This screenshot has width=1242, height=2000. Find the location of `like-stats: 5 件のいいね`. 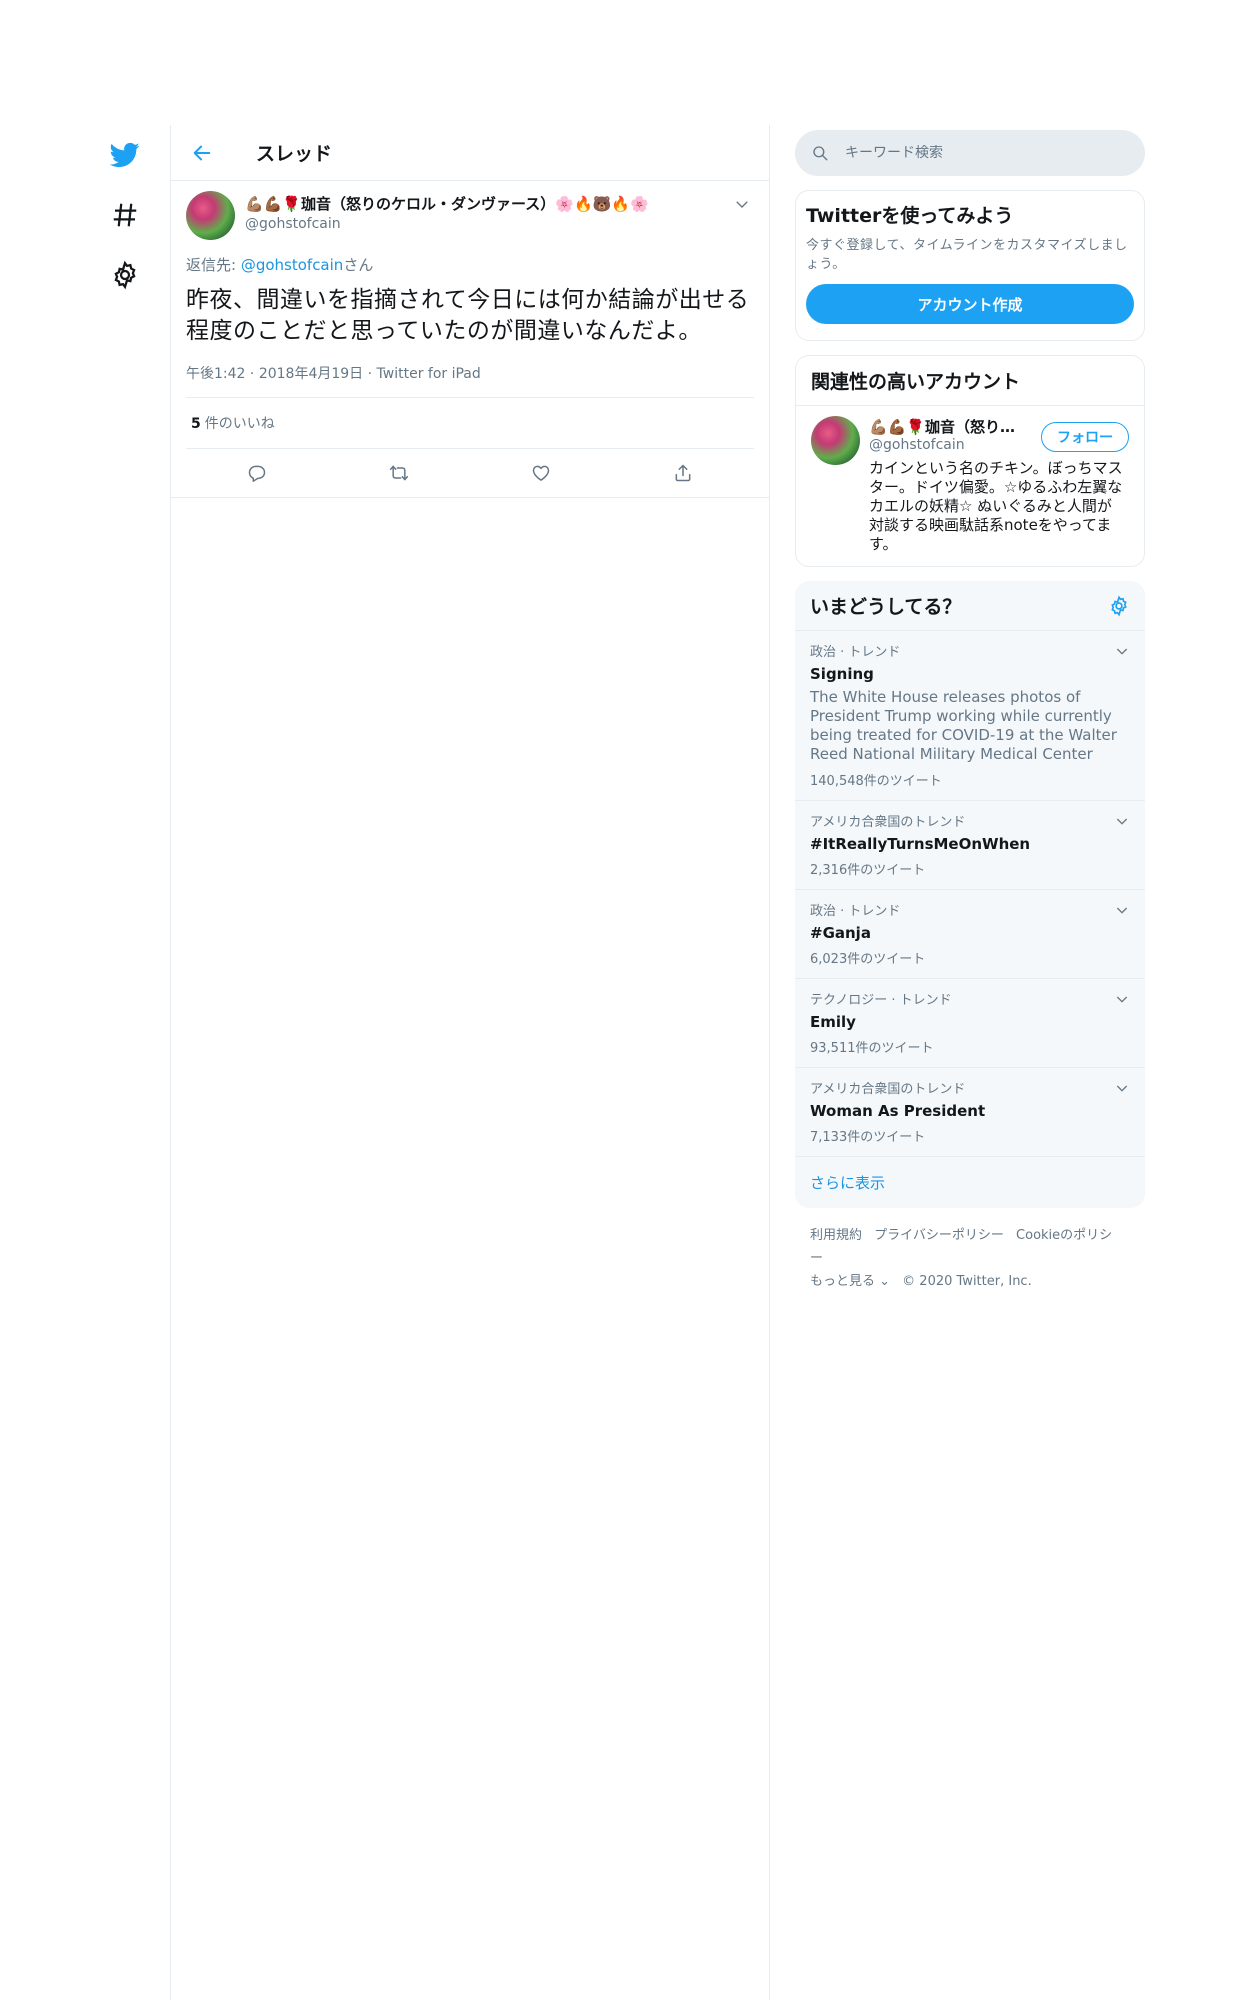

like-stats: 5 件のいいね is located at coordinates (470, 423).